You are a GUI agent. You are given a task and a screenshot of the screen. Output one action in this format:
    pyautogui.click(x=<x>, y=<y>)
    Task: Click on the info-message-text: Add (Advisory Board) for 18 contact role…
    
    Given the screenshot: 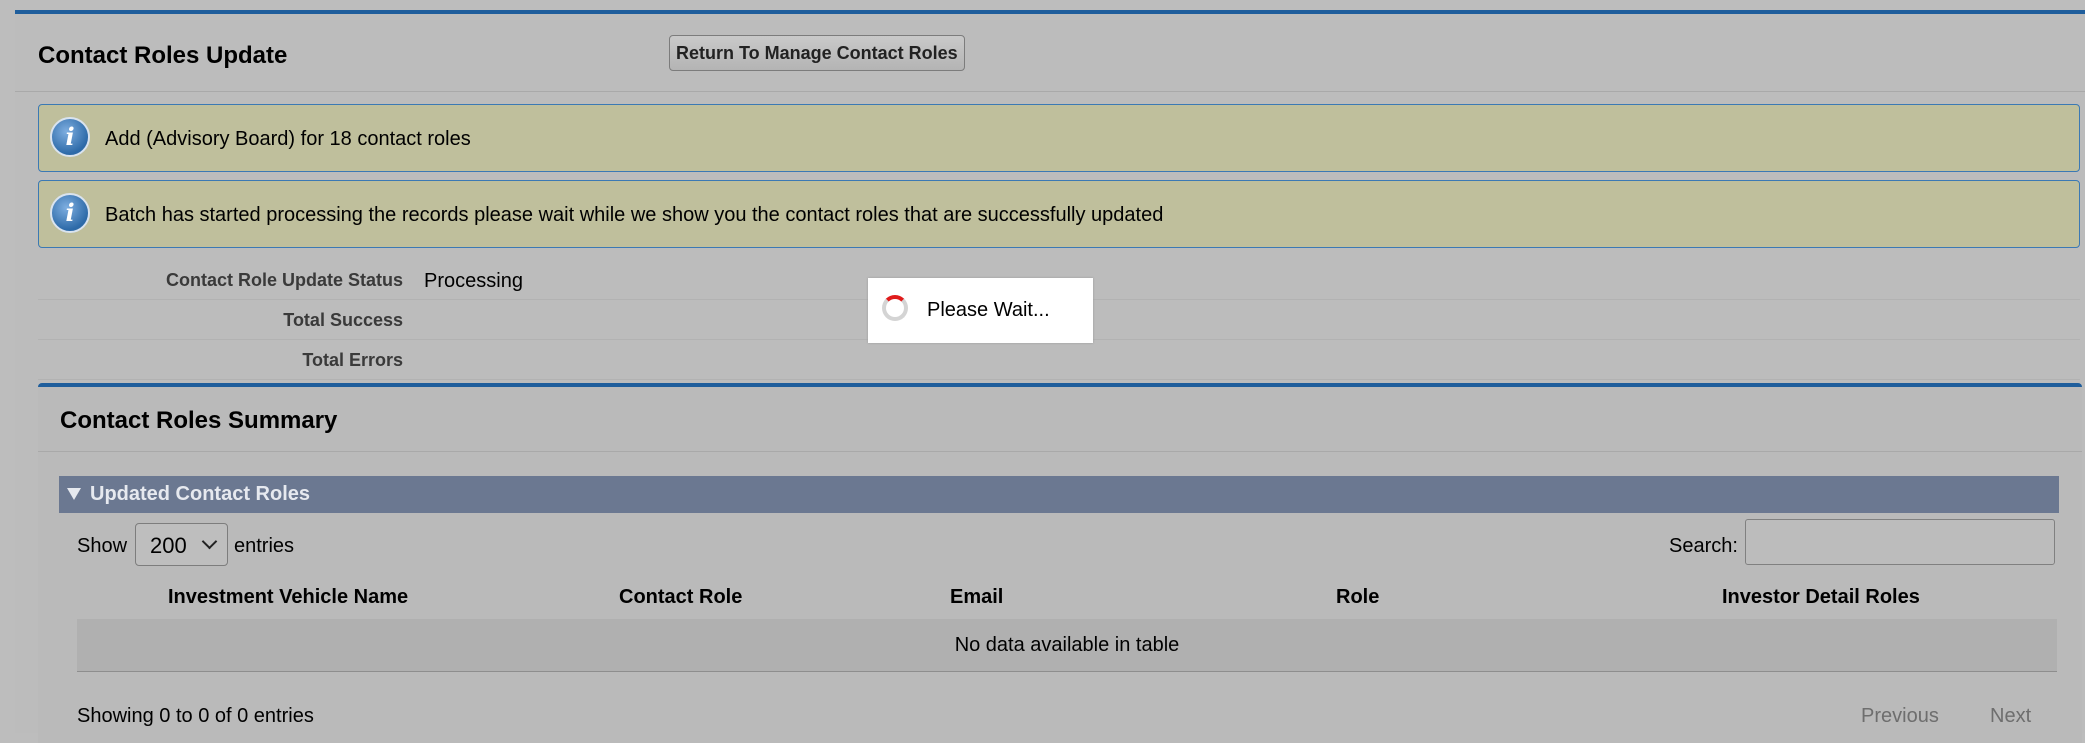 What is the action you would take?
    pyautogui.click(x=288, y=139)
    